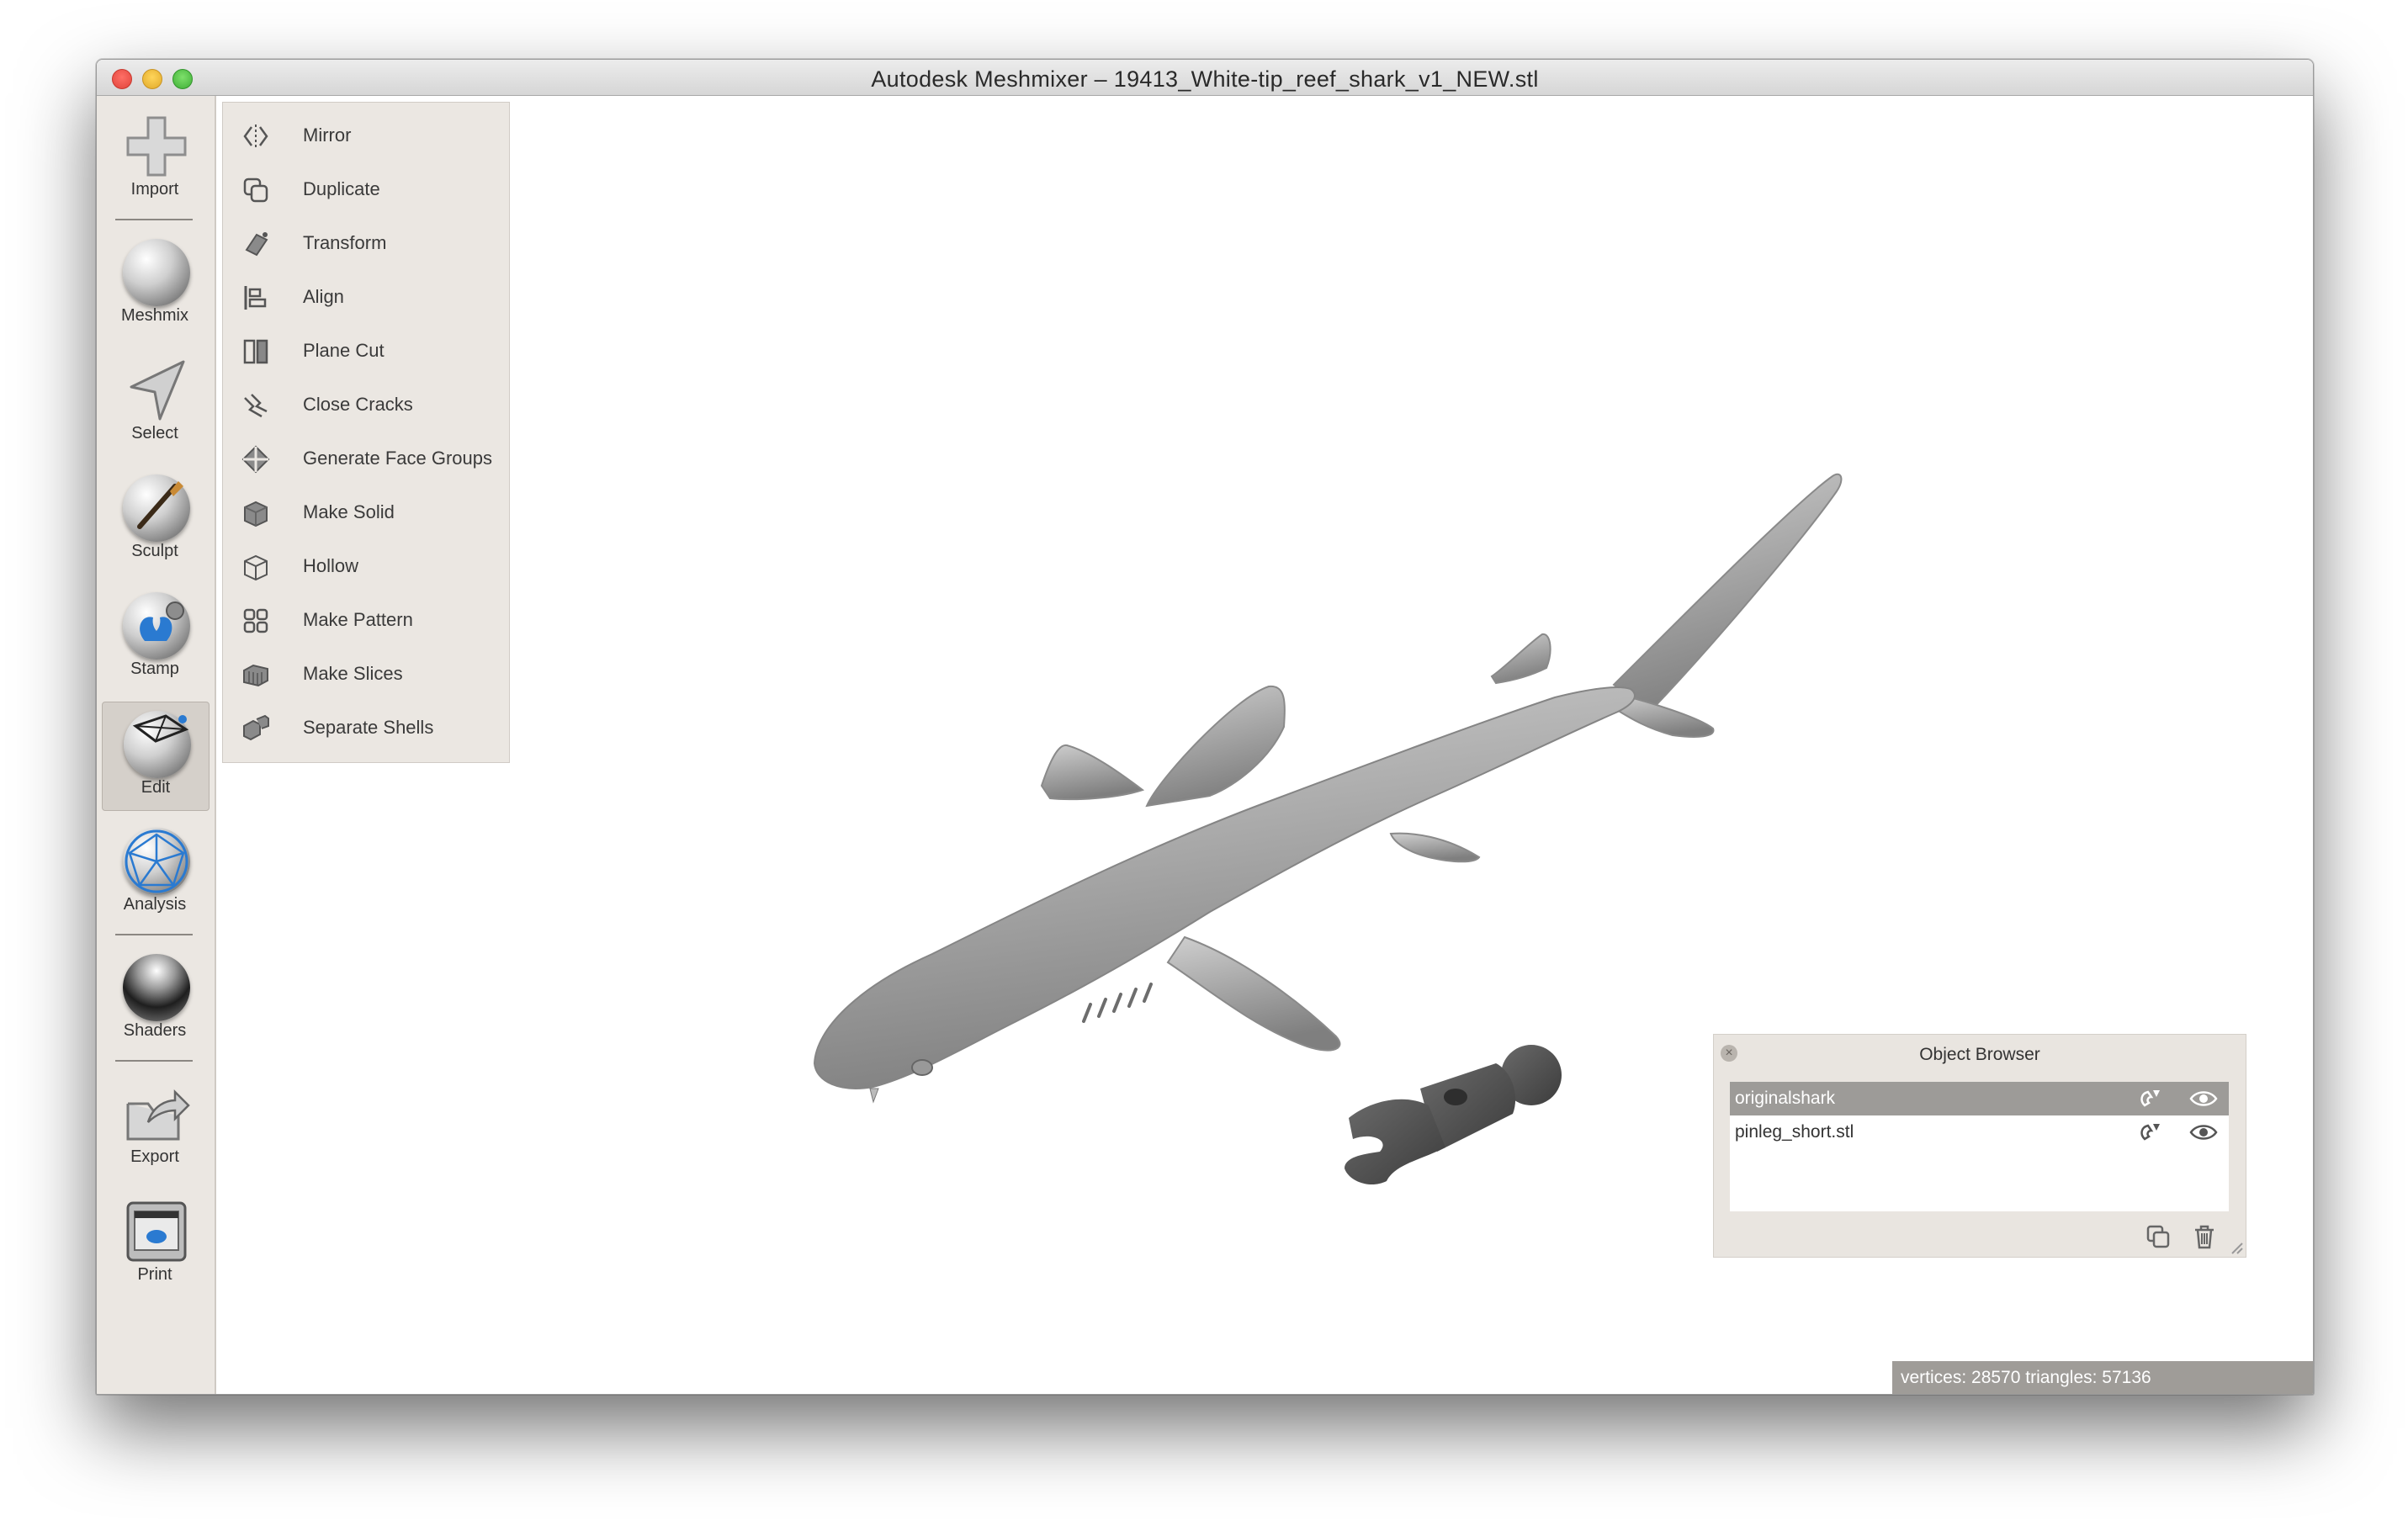 This screenshot has height=1526, width=2408. Describe the element at coordinates (344, 351) in the screenshot. I see `menu-item-label: Plane Cut` at that location.